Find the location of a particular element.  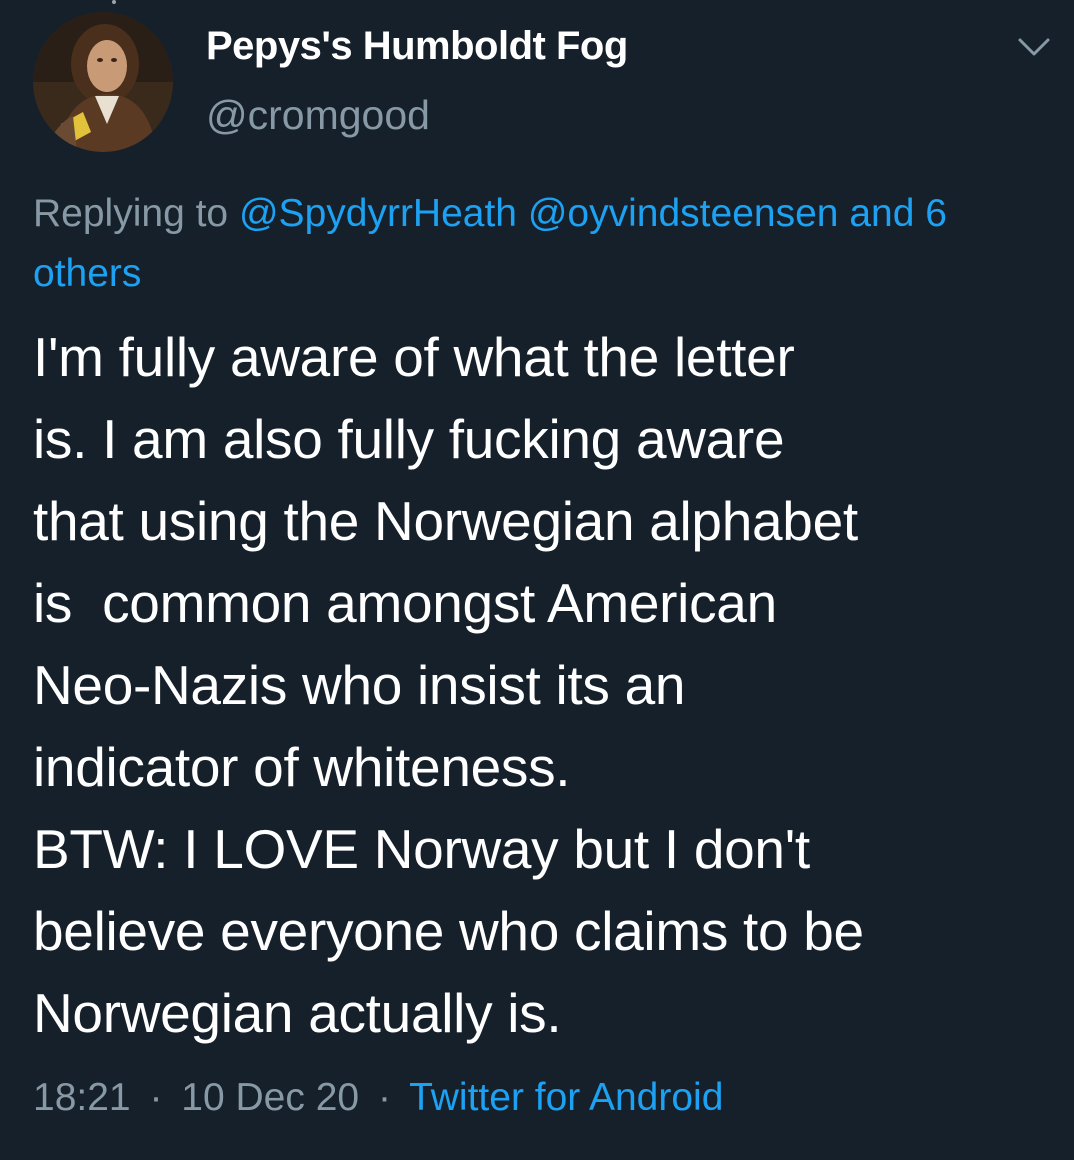

portrait-avatar-icon is located at coordinates (103, 82).